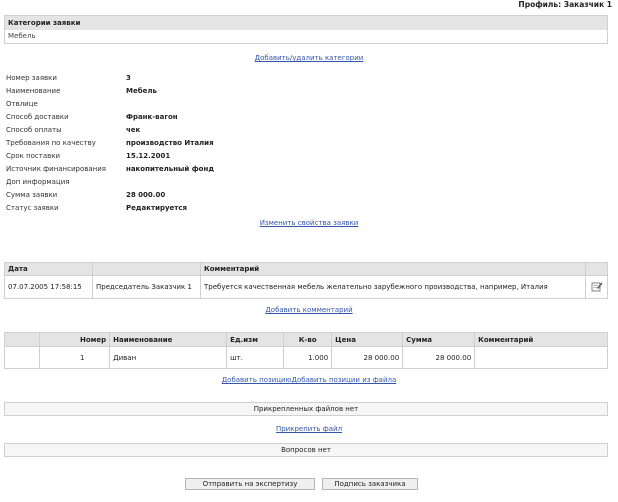 The width and height of the screenshot is (618, 502). I want to click on column-header-date: Дата, so click(48, 269).